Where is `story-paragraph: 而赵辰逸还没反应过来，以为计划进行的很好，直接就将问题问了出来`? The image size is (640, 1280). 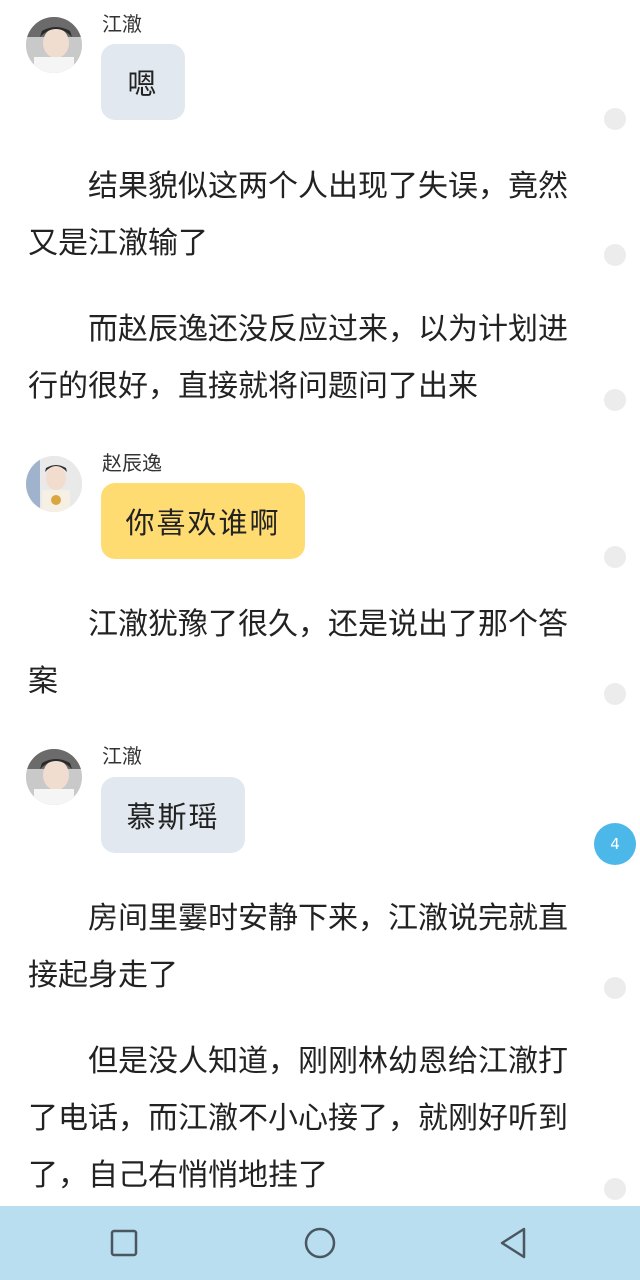
story-paragraph: 而赵辰逸还没反应过来，以为计划进行的很好，直接就将问题问了出来 is located at coordinates (298, 358).